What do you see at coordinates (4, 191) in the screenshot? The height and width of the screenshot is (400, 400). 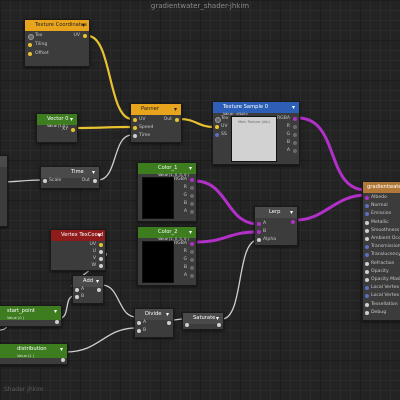 I see `offscreen-node` at bounding box center [4, 191].